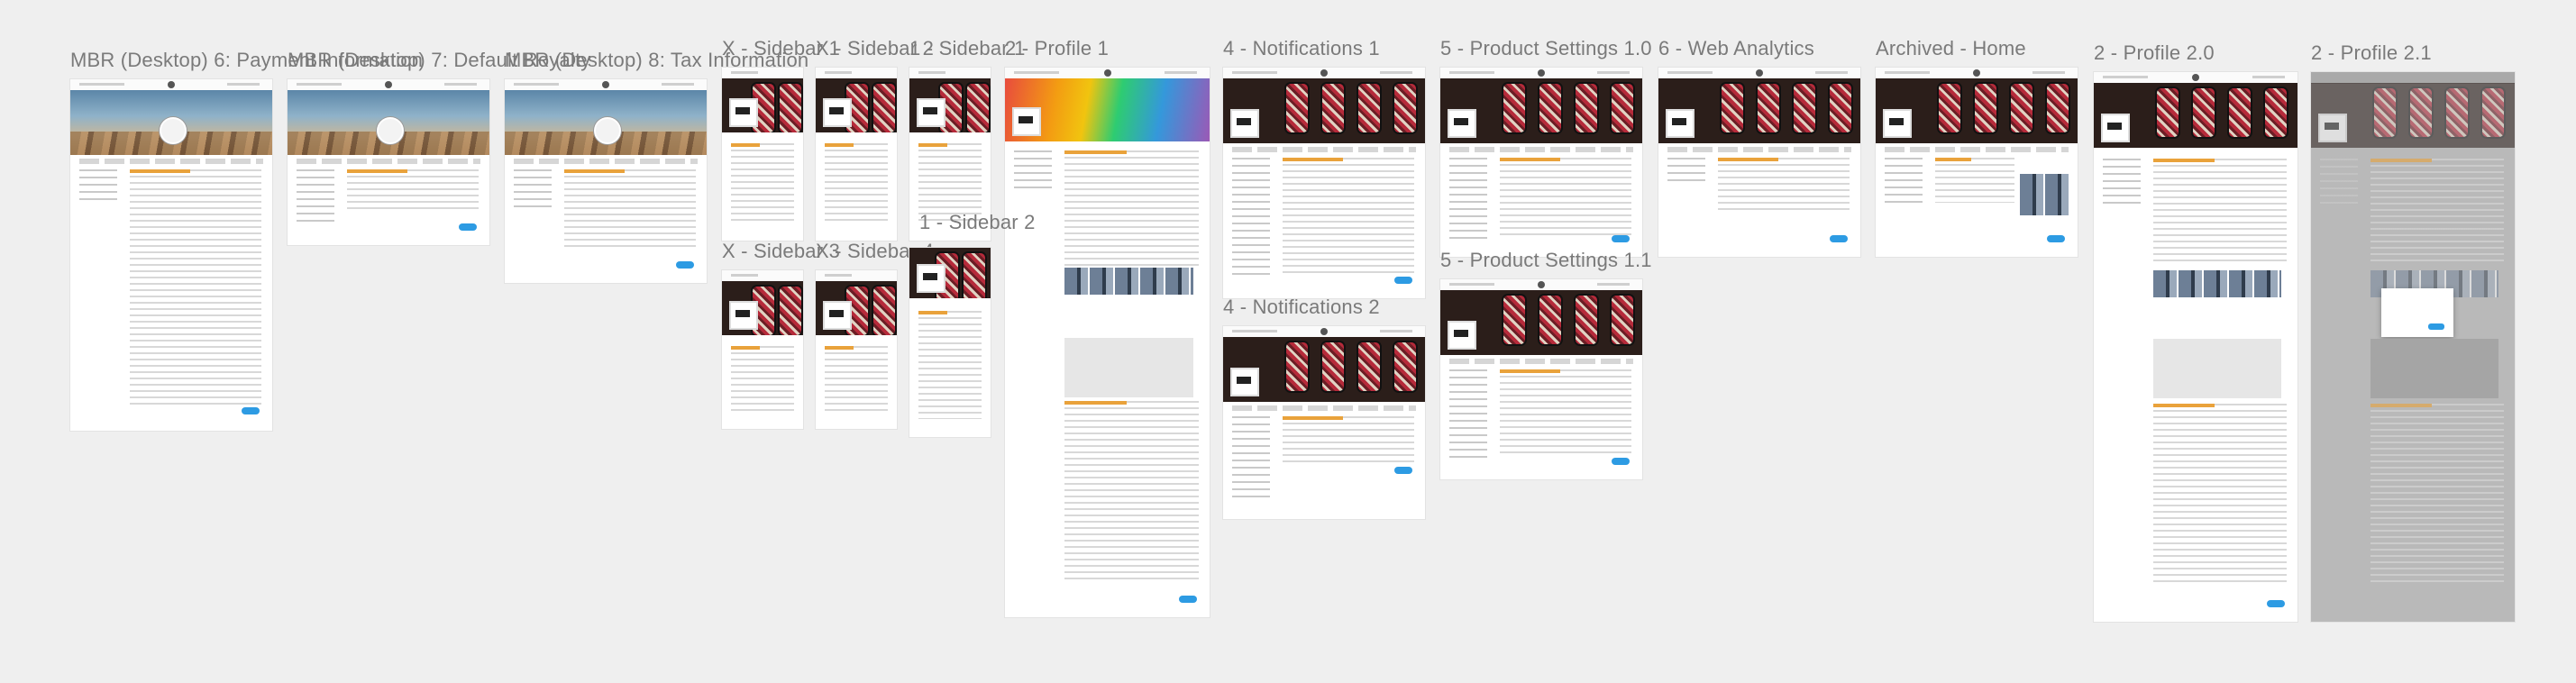 The height and width of the screenshot is (683, 2576). I want to click on artboard-x-sidebar-2: X - Sidebar 2, so click(875, 139).